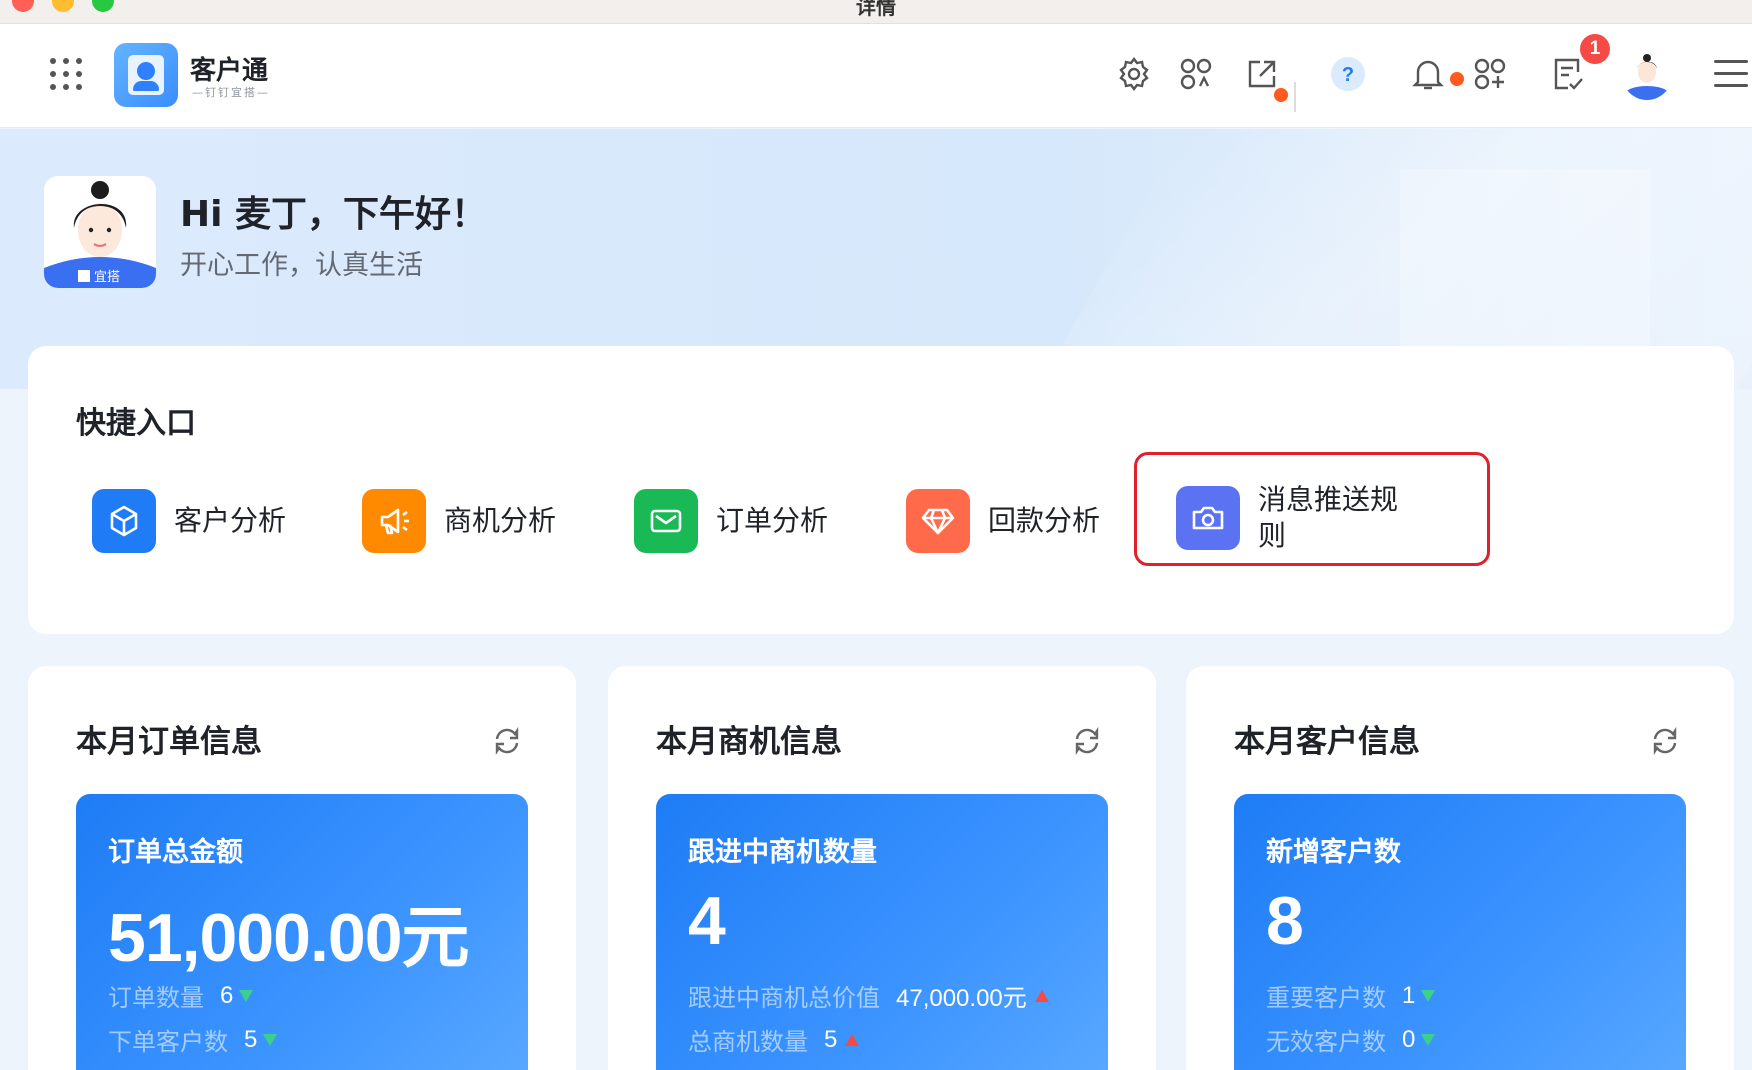 The width and height of the screenshot is (1752, 1070). I want to click on stat-row: 下单客户数 5, so click(193, 1039).